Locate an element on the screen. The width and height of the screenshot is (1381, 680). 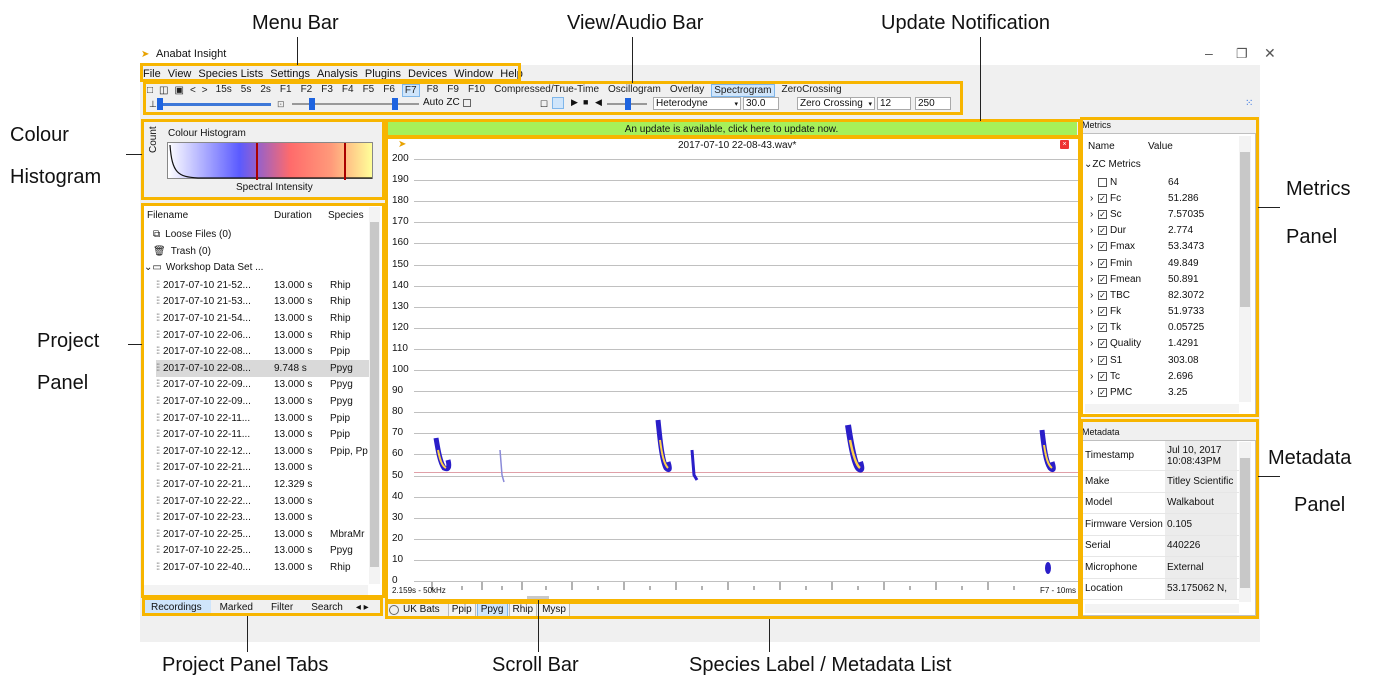
callout-metadata-panel: Panel is located at coordinates (1320, 505).